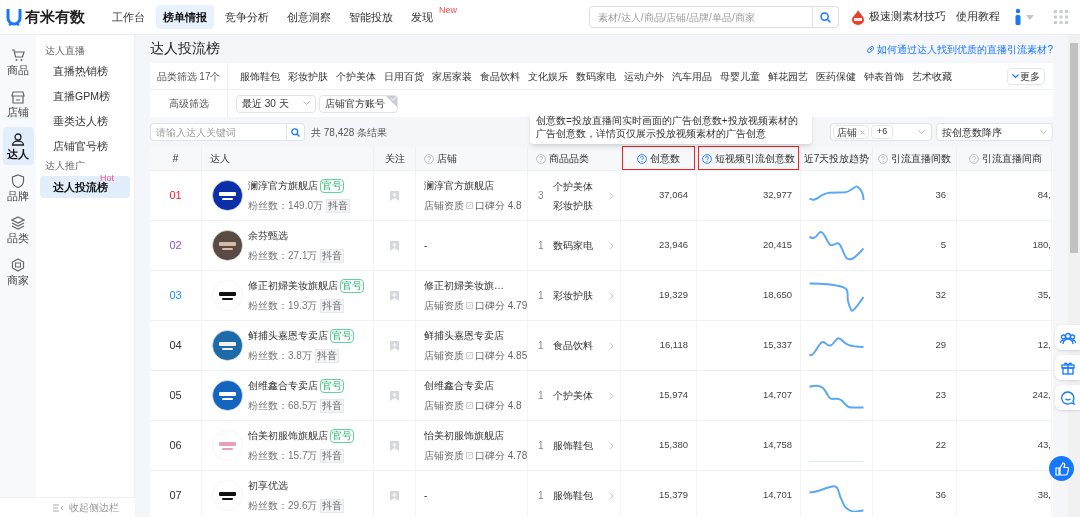 The height and width of the screenshot is (517, 1080). What do you see at coordinates (288, 335) in the screenshot?
I see `streamer-name: 鲜捕头嘉恩专卖店` at bounding box center [288, 335].